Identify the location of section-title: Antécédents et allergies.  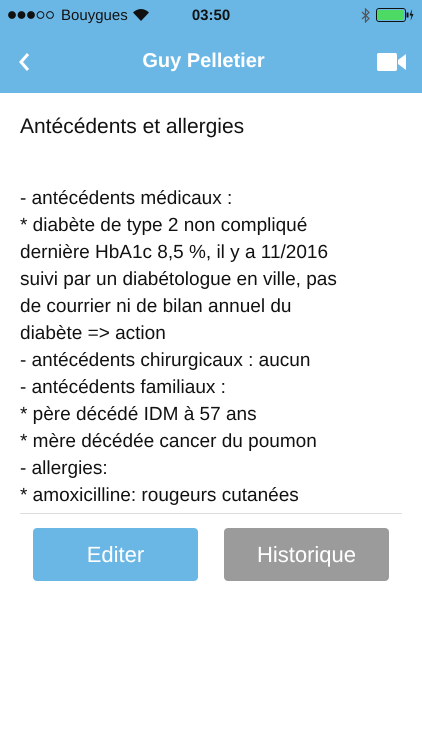
(133, 127).